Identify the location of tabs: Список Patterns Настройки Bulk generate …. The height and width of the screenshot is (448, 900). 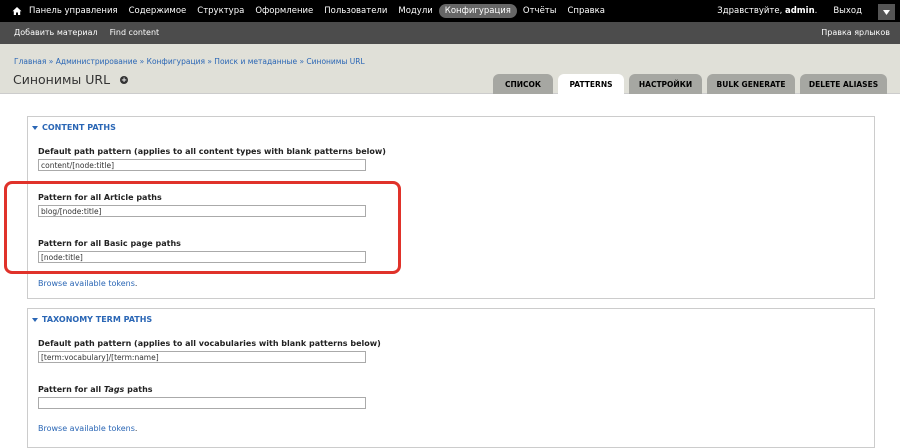
(687, 84).